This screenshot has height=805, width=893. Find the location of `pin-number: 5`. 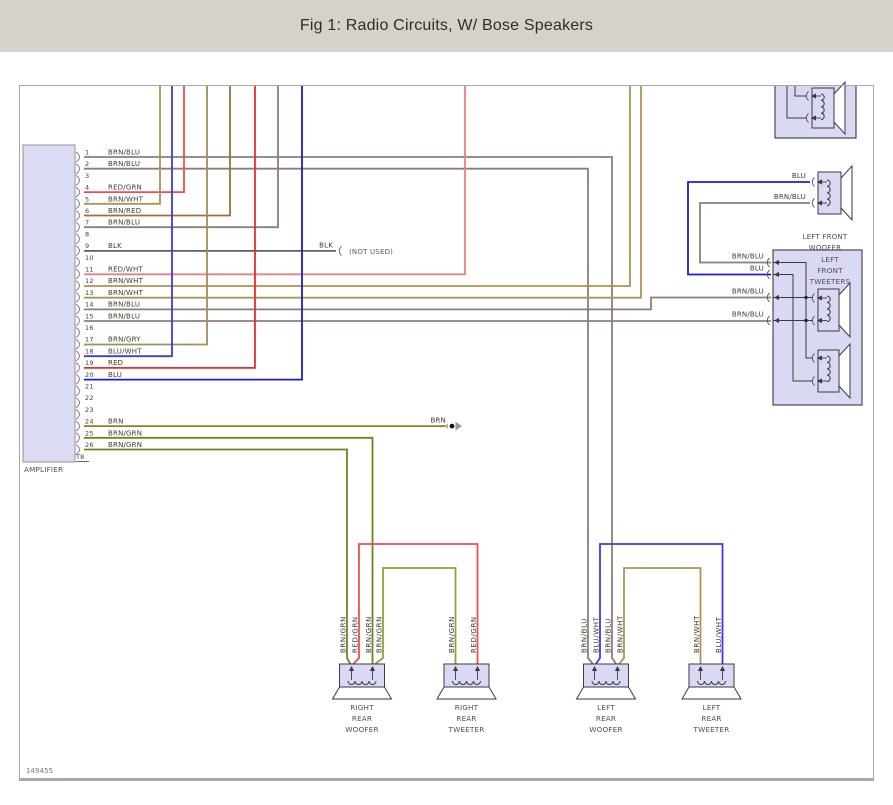

pin-number: 5 is located at coordinates (87, 199).